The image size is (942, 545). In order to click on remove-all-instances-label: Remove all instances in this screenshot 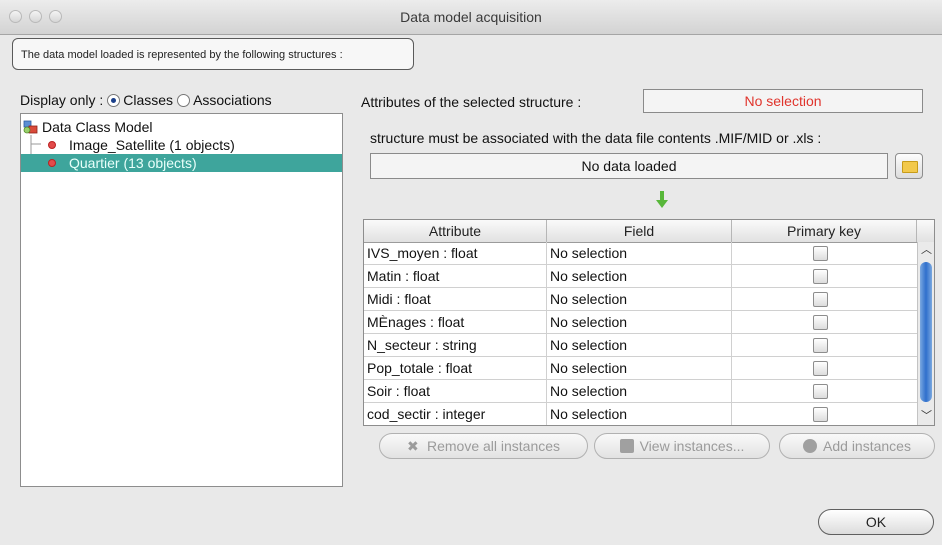, I will do `click(493, 446)`.